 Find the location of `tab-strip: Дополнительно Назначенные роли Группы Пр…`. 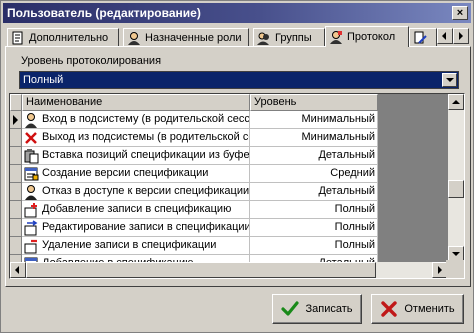

tab-strip: Дополнительно Назначенные роли Группы Пр… is located at coordinates (238, 36).